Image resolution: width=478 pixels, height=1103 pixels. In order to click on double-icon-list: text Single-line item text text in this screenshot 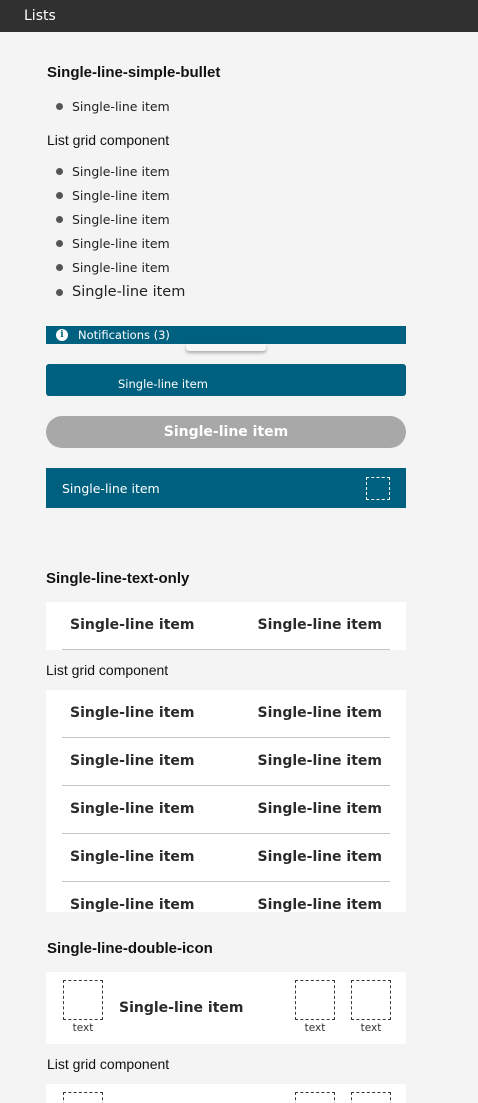, I will do `click(226, 1008)`.